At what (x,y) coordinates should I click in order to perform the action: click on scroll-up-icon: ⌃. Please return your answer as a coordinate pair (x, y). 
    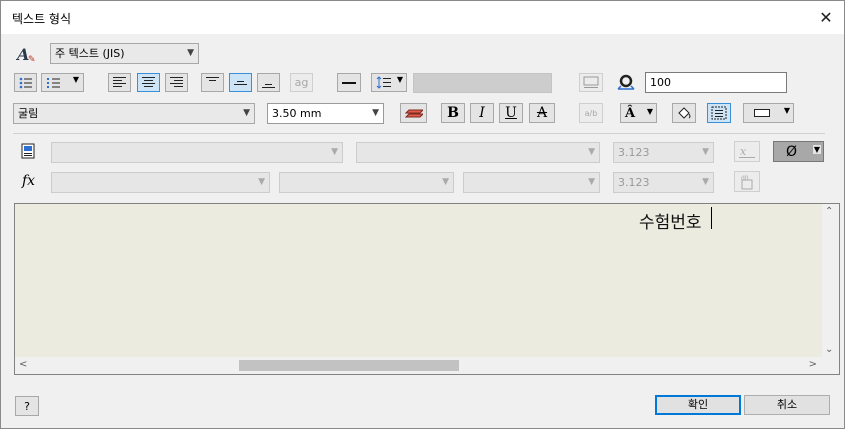
    Looking at the image, I should click on (829, 211).